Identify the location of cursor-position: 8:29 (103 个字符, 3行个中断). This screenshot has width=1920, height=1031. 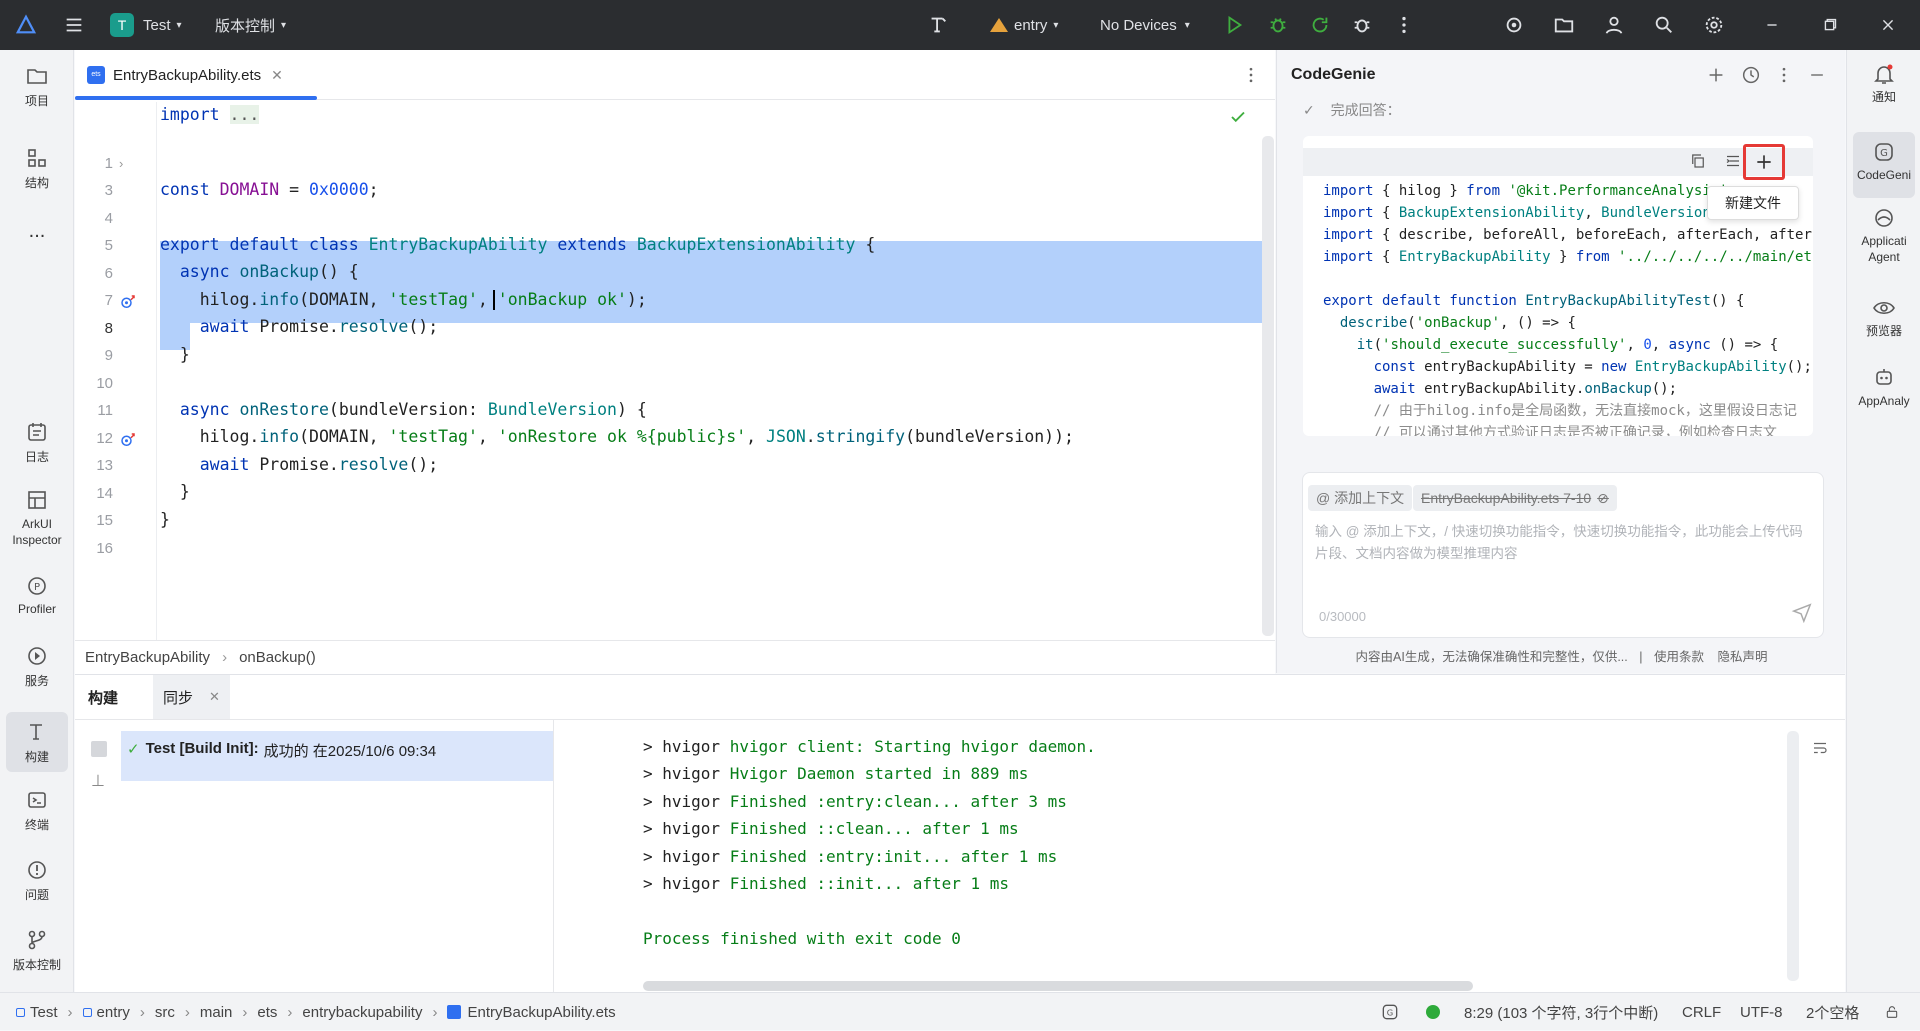
(1561, 1012).